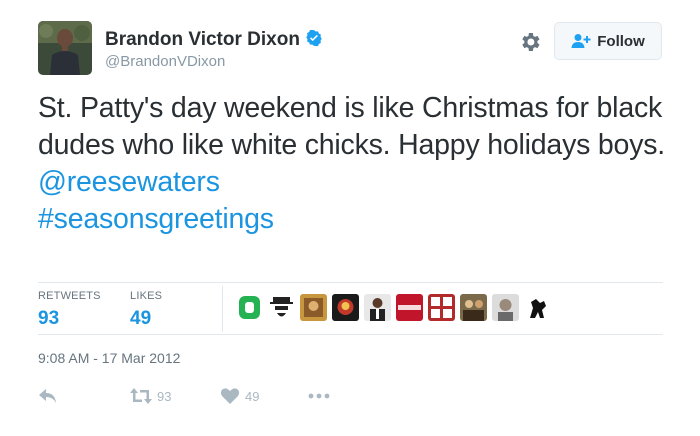 The height and width of the screenshot is (436, 700). I want to click on more-button, so click(319, 396).